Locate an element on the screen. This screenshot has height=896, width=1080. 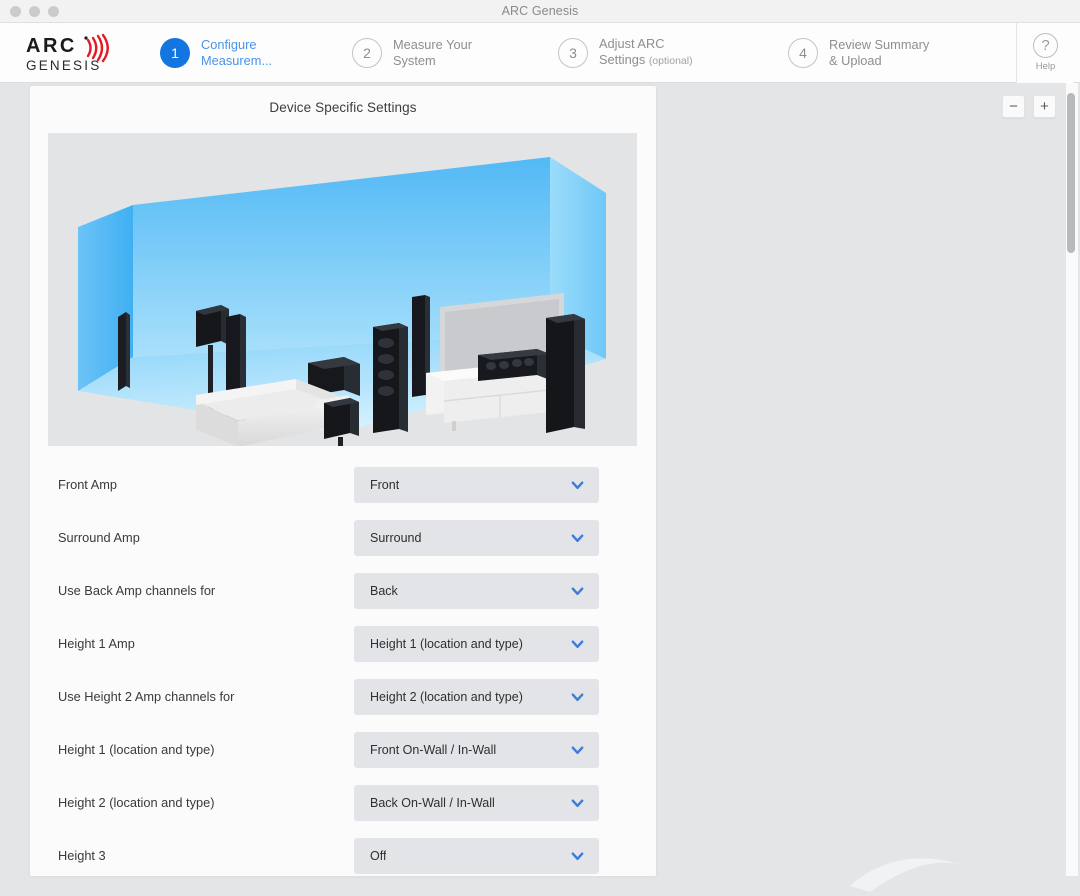
label-surround-amp: Surround Amp is located at coordinates (99, 537).